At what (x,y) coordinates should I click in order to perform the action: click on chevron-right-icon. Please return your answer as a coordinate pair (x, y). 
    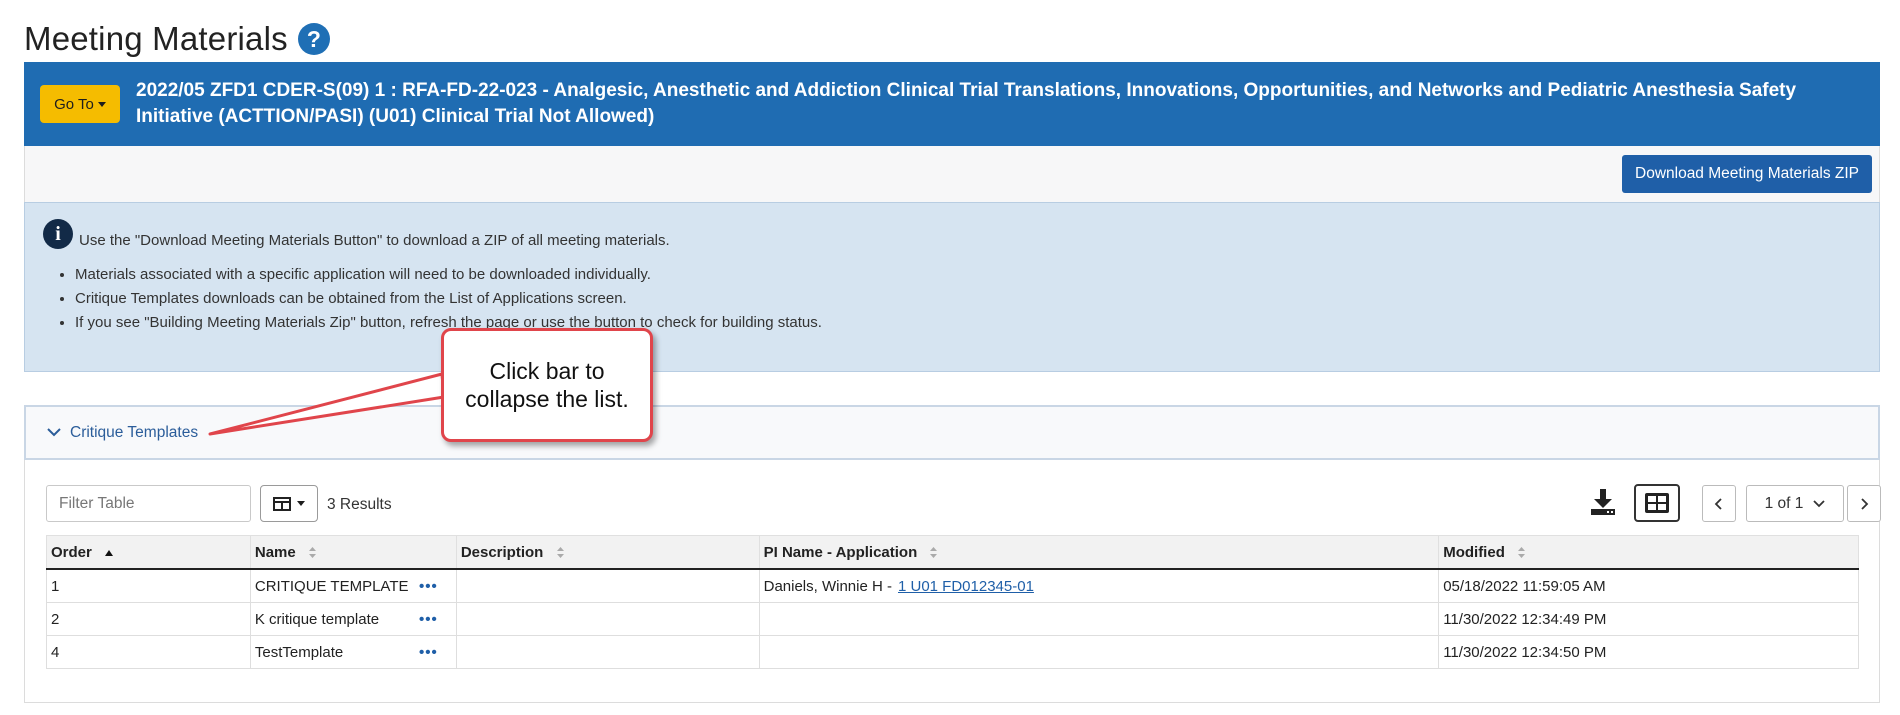
    Looking at the image, I should click on (1865, 503).